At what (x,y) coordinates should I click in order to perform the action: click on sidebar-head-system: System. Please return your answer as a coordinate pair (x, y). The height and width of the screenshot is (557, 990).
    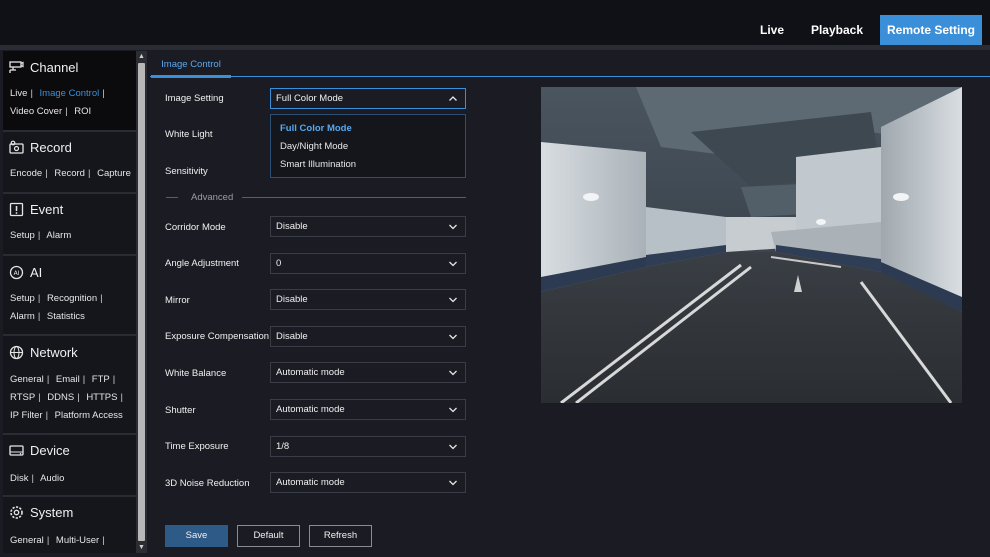
    Looking at the image, I should click on (41, 512).